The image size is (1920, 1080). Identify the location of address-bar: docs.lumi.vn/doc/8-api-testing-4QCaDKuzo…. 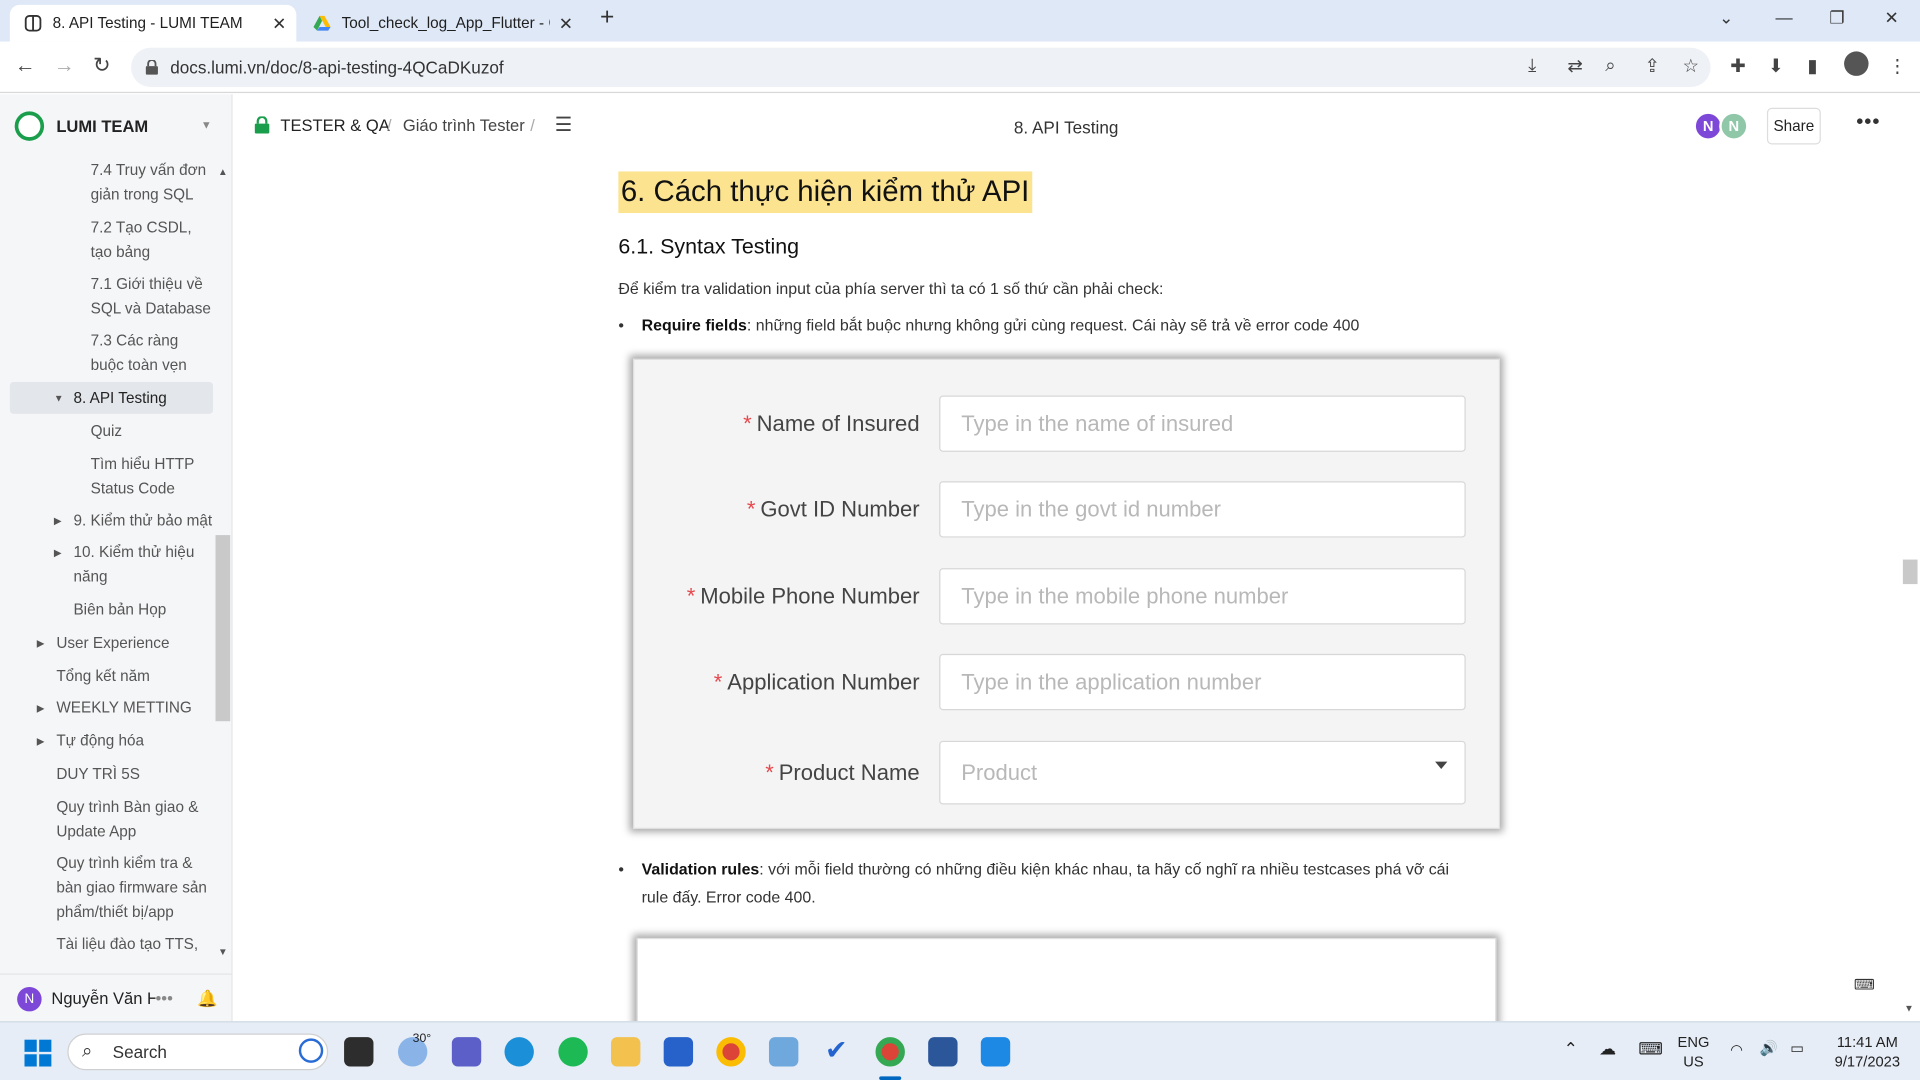
(921, 67).